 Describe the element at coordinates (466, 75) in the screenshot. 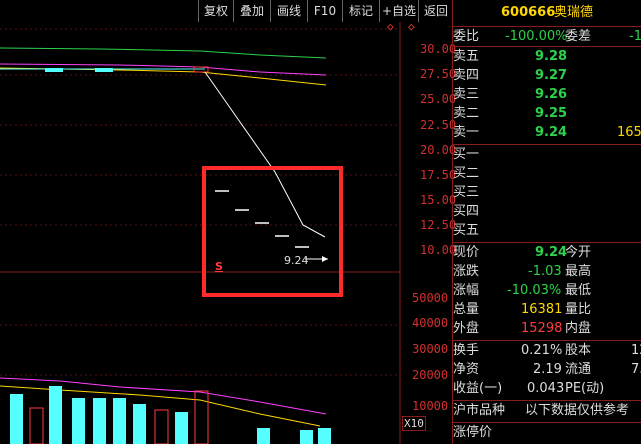

I see `sell-label: 卖四` at that location.